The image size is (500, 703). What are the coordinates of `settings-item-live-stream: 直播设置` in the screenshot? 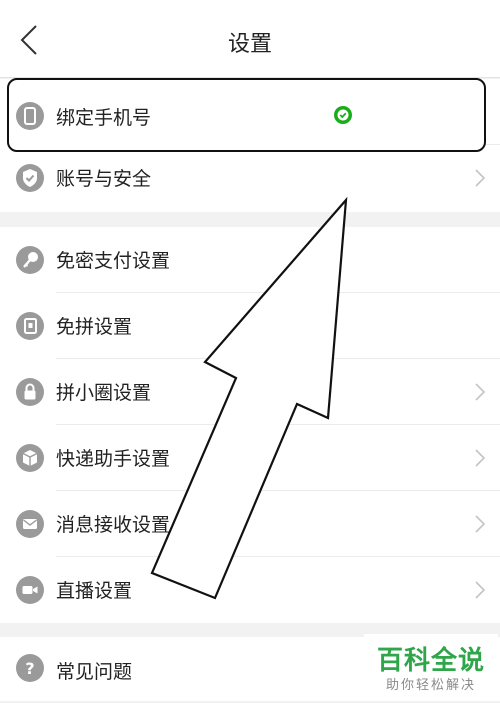 It's located at (250, 590).